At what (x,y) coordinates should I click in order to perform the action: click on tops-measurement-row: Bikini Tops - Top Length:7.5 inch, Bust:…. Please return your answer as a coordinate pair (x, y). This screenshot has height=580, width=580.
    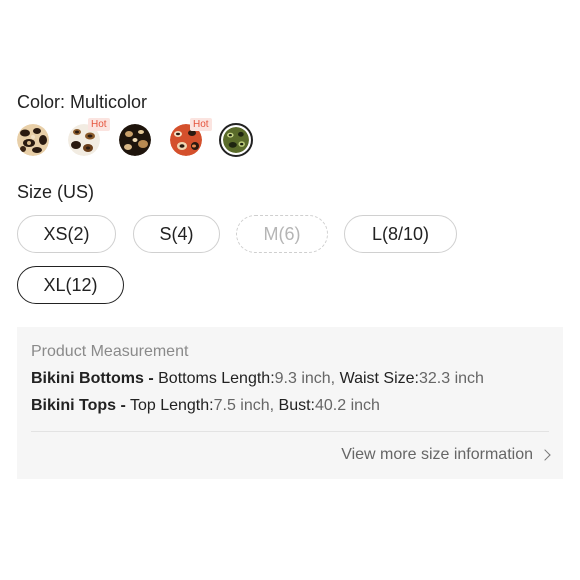
    Looking at the image, I should click on (205, 406).